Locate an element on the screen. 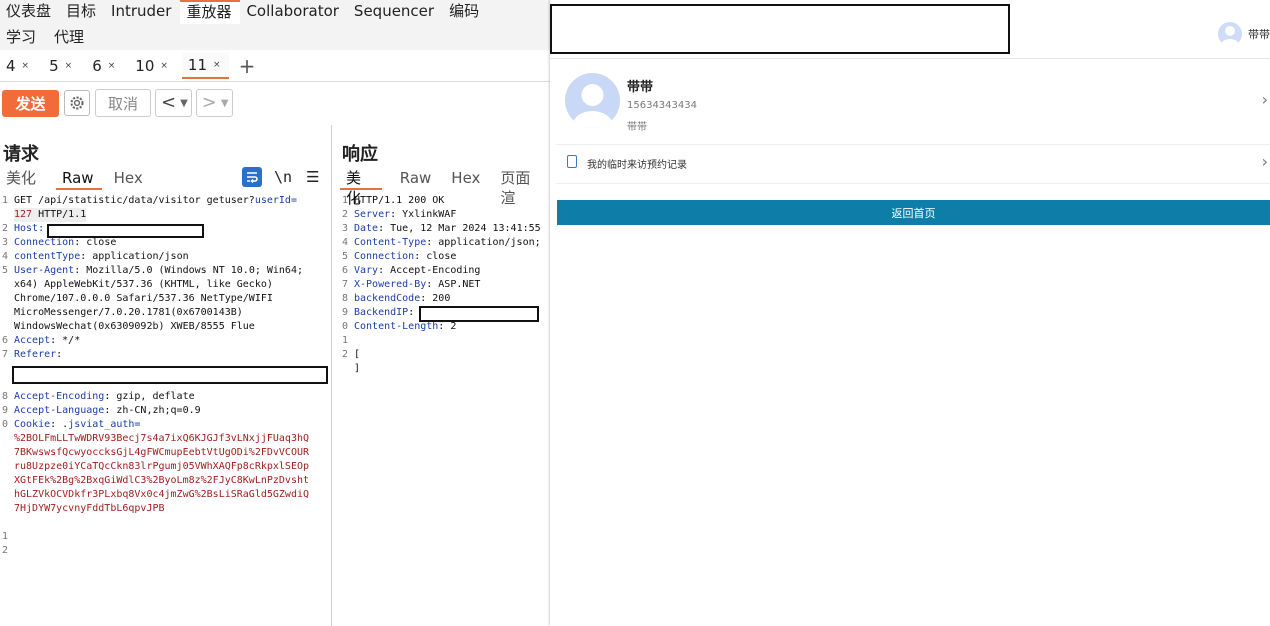 This screenshot has width=1270, height=626. repeater-tab-10: 10 × is located at coordinates (152, 66).